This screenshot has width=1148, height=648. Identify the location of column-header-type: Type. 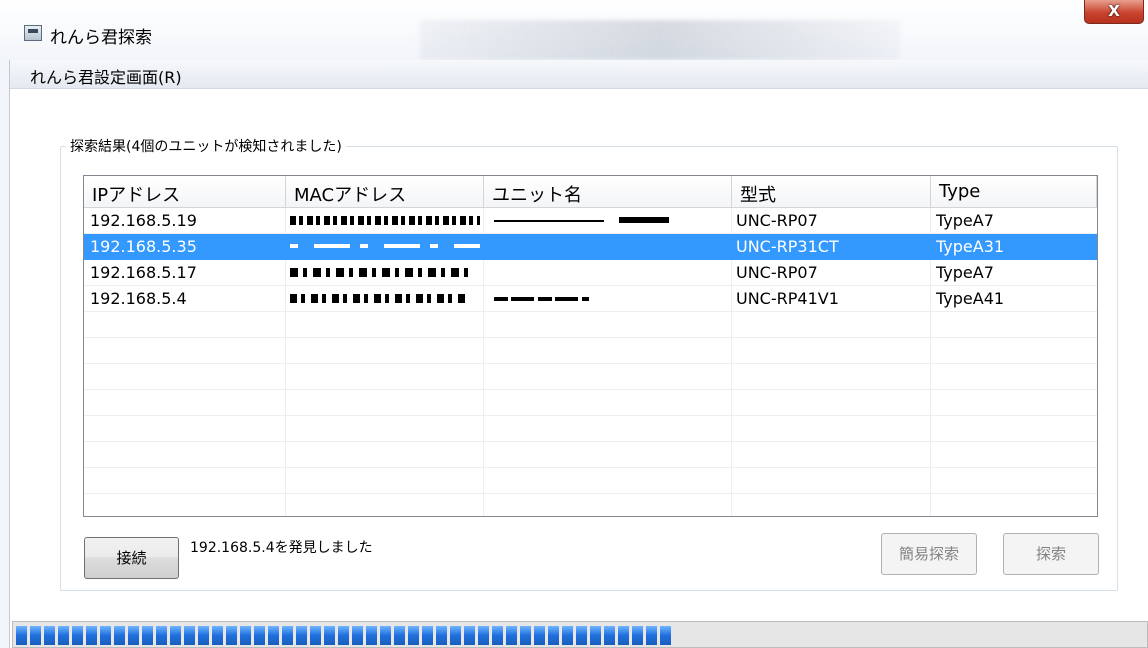
(1014, 192).